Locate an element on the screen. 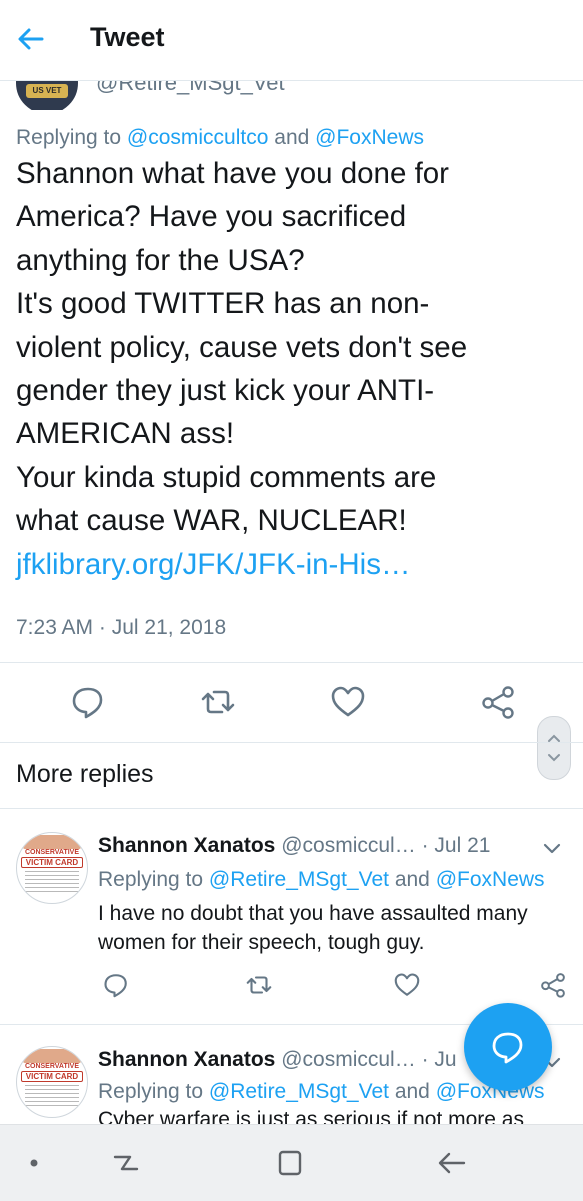 The height and width of the screenshot is (1201, 583). back-button-icon is located at coordinates (452, 1163).